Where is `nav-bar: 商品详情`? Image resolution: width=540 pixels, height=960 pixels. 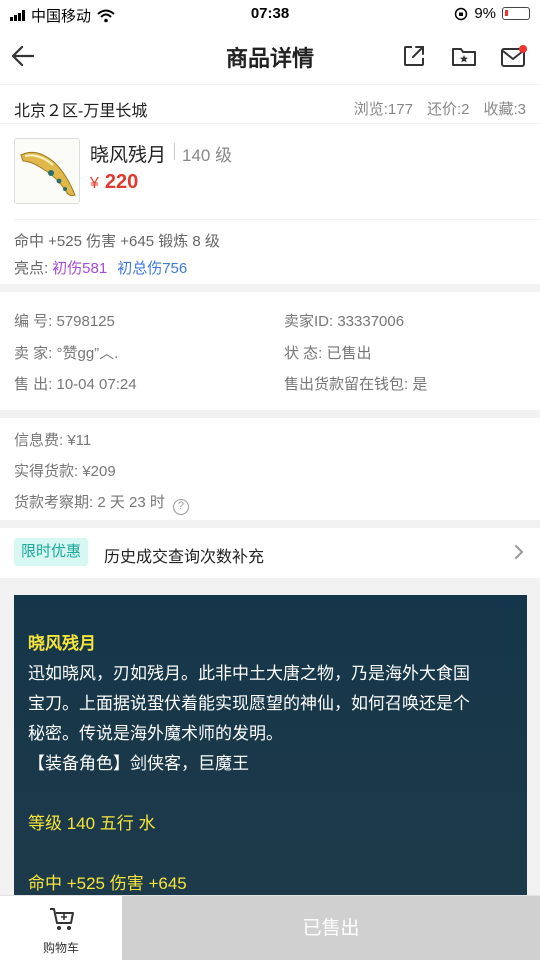 nav-bar: 商品详情 is located at coordinates (270, 56).